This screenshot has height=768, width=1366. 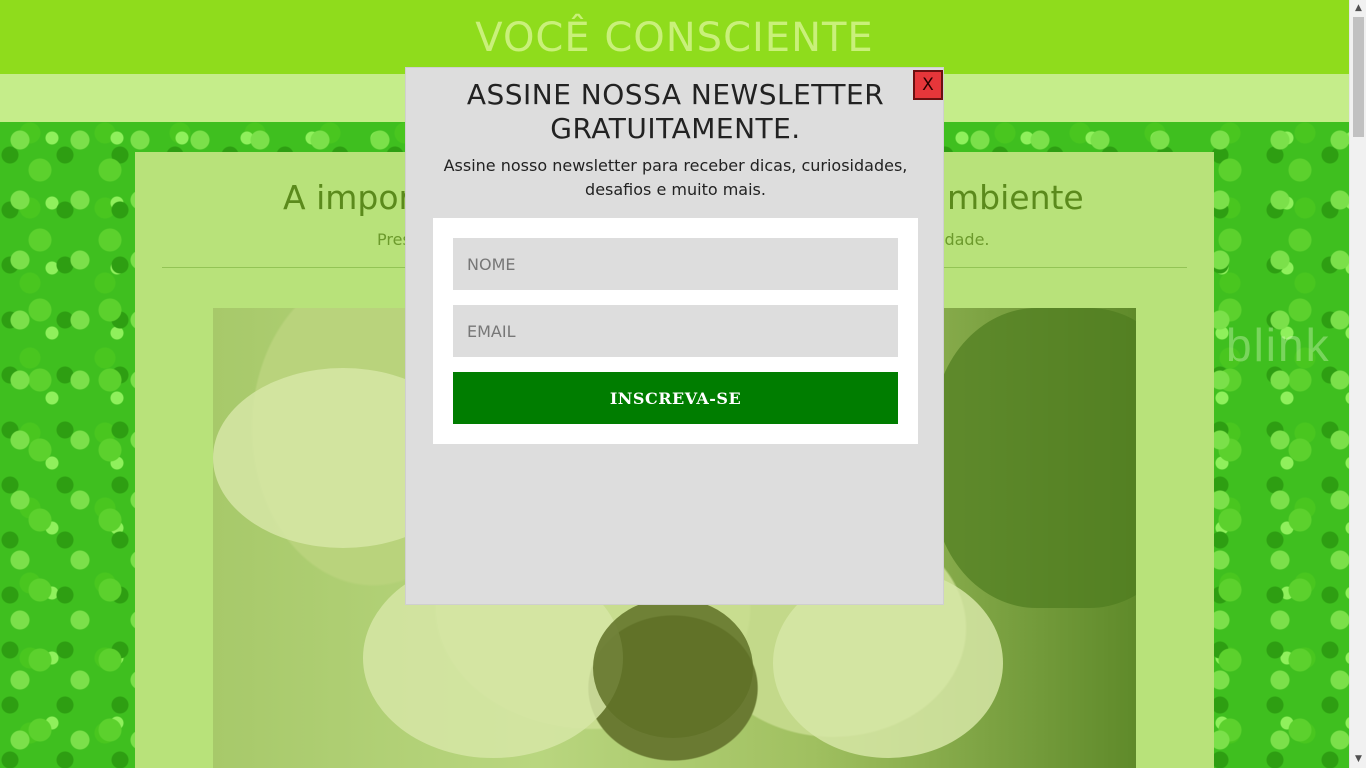 What do you see at coordinates (1358, 77) in the screenshot?
I see `scrollbar-thumb` at bounding box center [1358, 77].